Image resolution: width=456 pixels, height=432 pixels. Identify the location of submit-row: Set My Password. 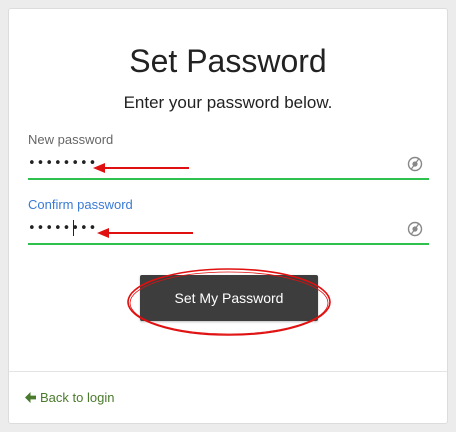
(228, 305).